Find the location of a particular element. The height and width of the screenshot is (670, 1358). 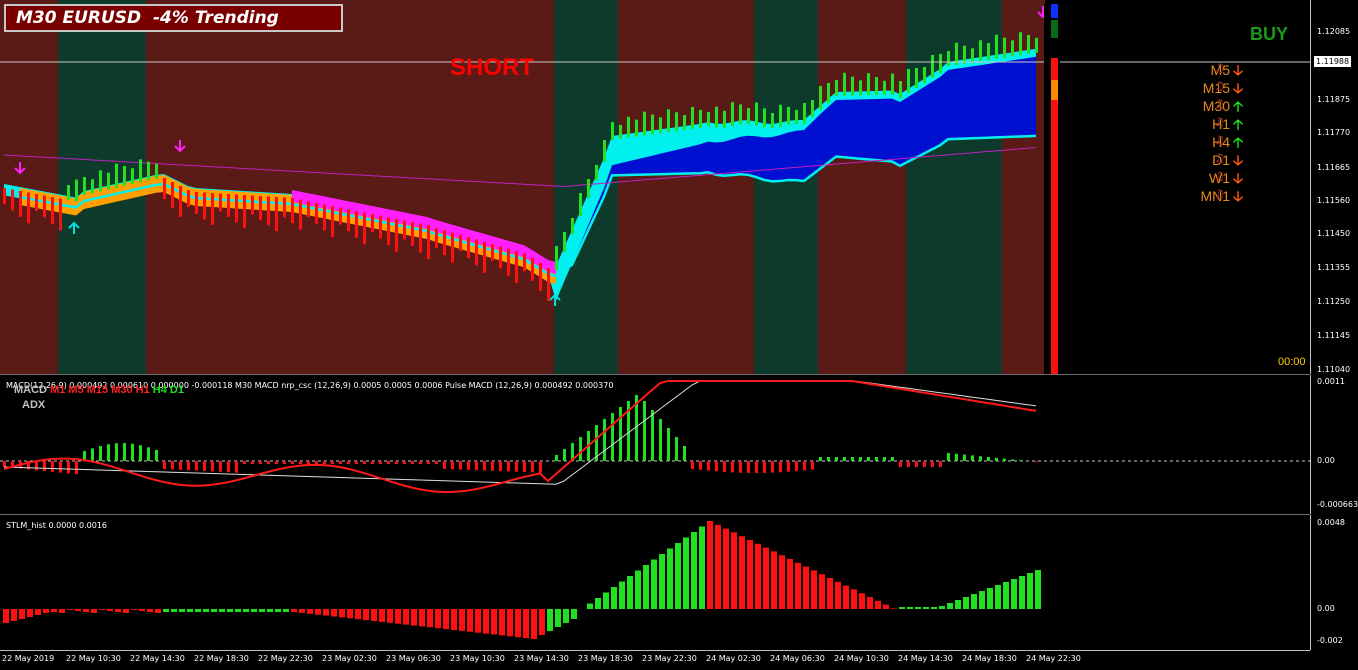

macd-timeframe-labels: MACD M1 M5 M15 M30 H1 H4 D1 is located at coordinates (99, 390).